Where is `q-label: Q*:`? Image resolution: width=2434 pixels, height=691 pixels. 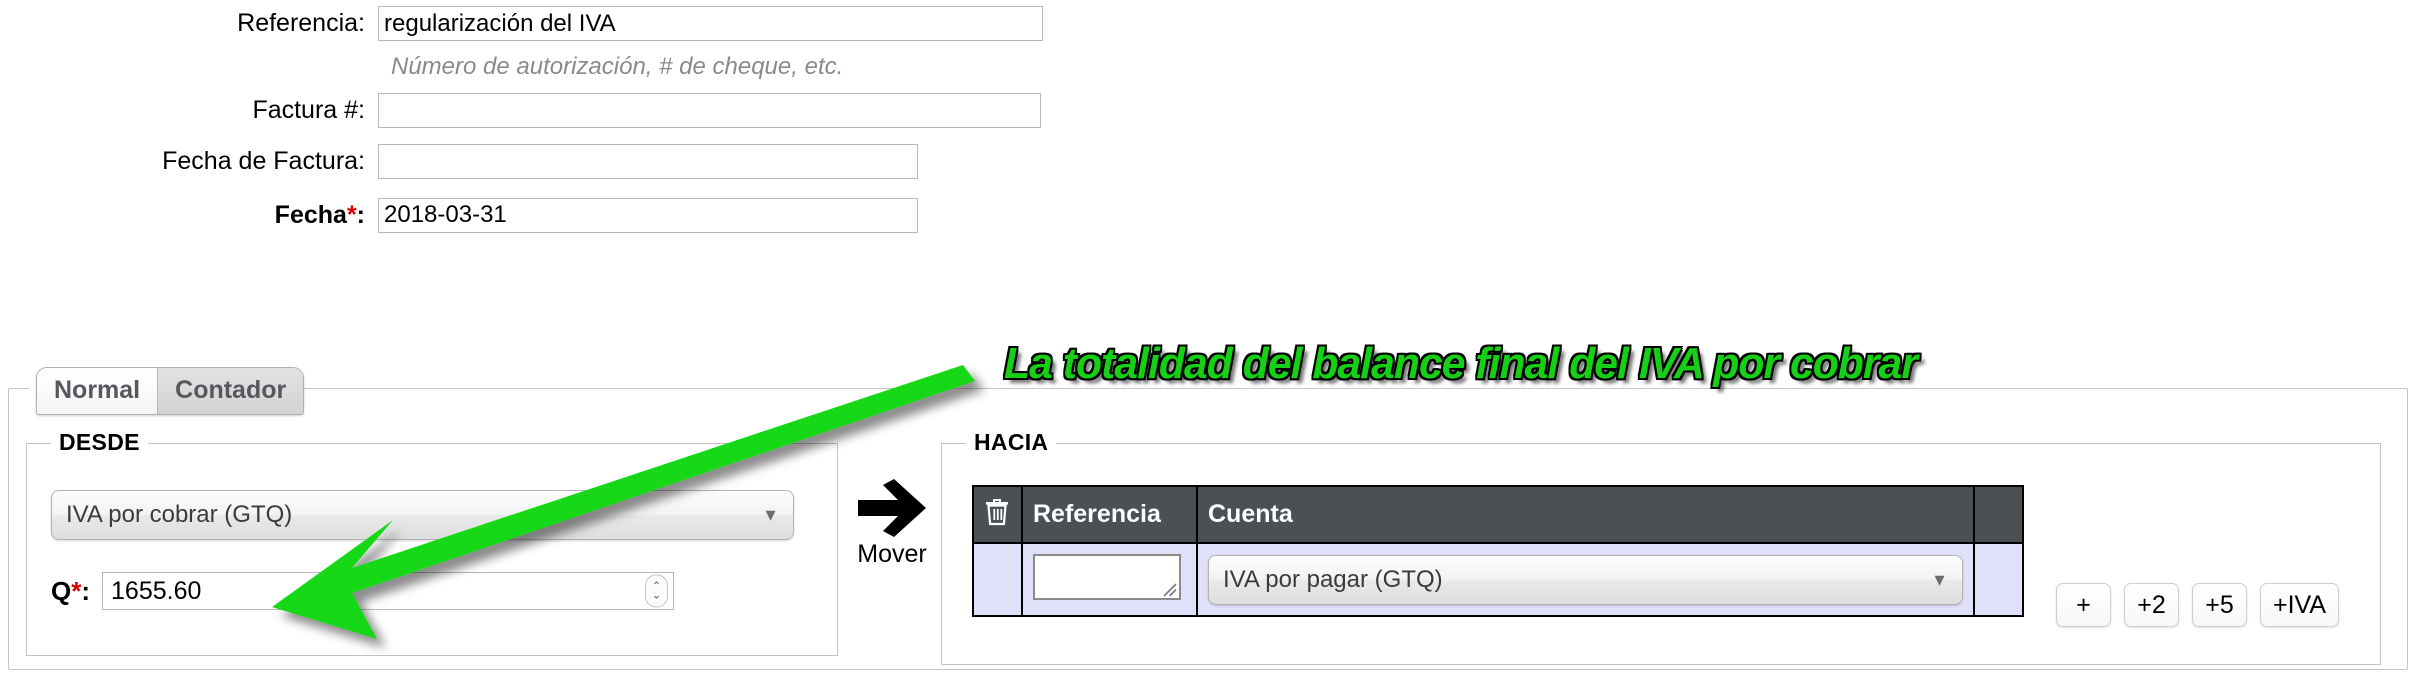
q-label: Q*: is located at coordinates (70, 591).